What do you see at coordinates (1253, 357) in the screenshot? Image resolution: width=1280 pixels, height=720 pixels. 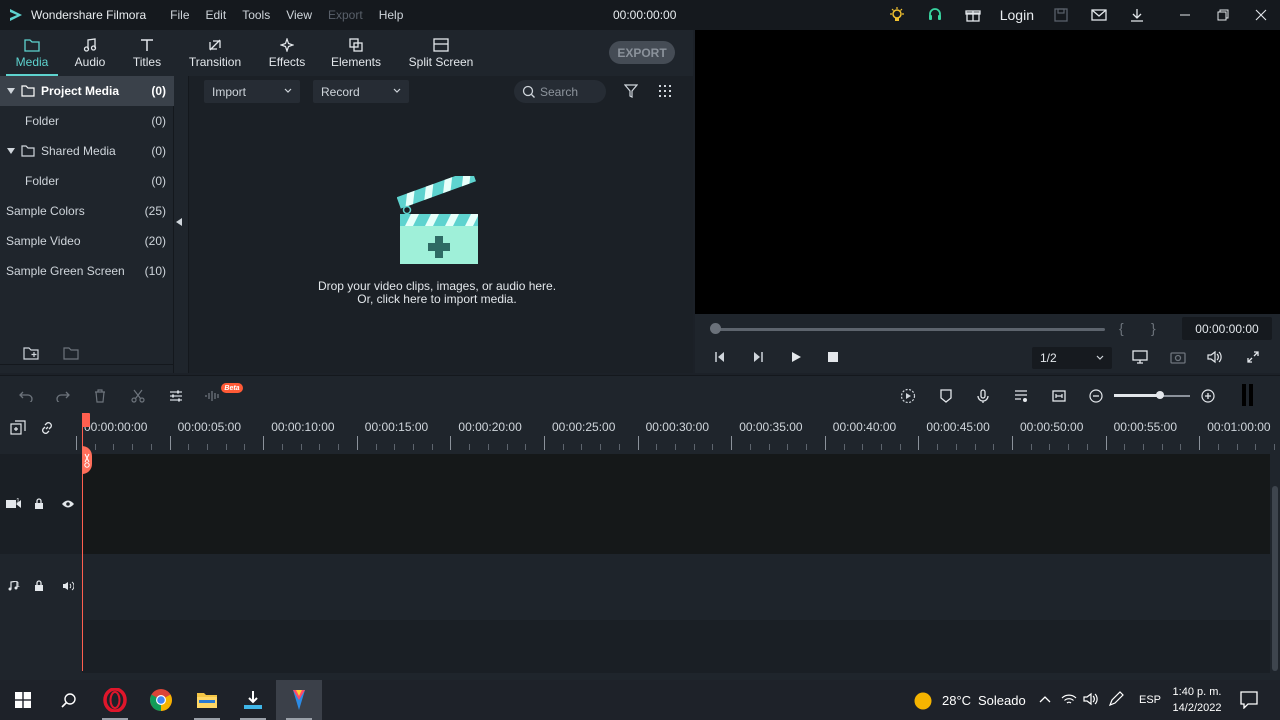 I see `fullscreen-icon` at bounding box center [1253, 357].